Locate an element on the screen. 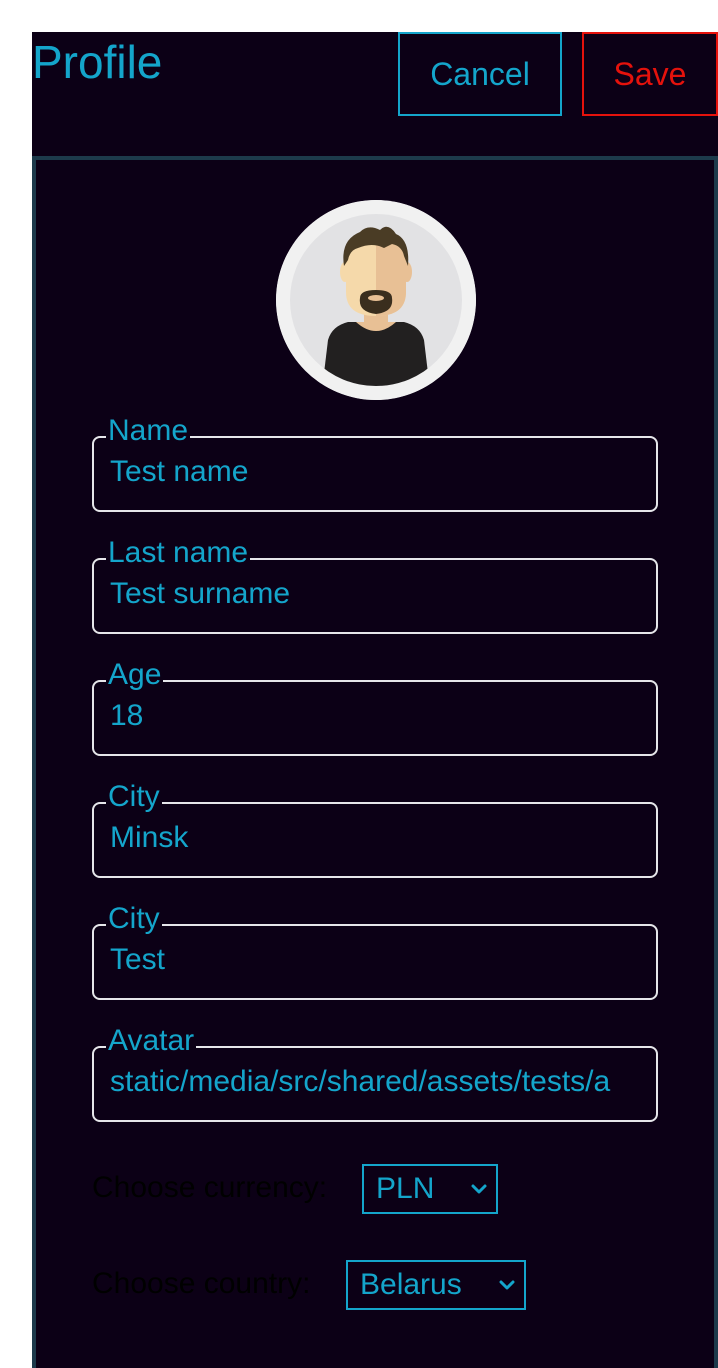 This screenshot has height=1368, width=718. currency-select-value: PLN is located at coordinates (405, 1188).